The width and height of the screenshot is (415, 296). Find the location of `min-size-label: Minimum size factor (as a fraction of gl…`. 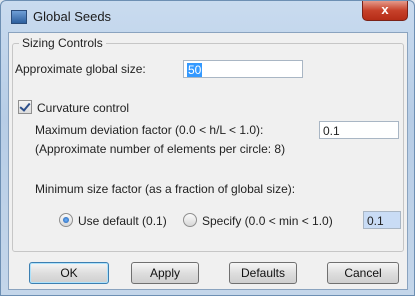

min-size-label: Minimum size factor (as a fraction of gl… is located at coordinates (165, 189).